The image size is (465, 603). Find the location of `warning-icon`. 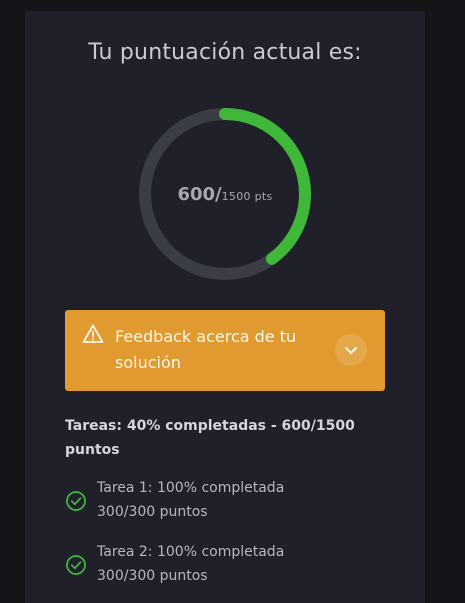

warning-icon is located at coordinates (93, 333).